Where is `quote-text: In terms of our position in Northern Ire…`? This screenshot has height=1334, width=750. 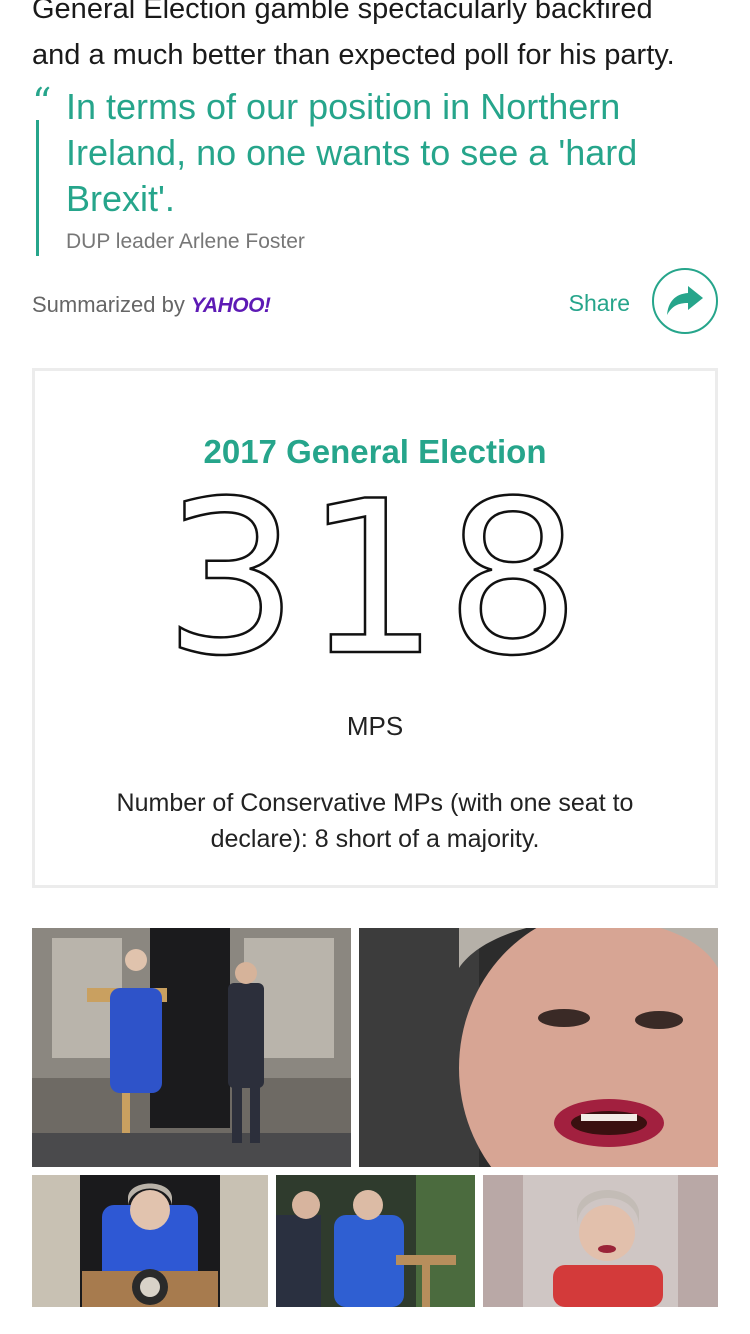 quote-text: In terms of our position in Northern Ire… is located at coordinates (352, 152).